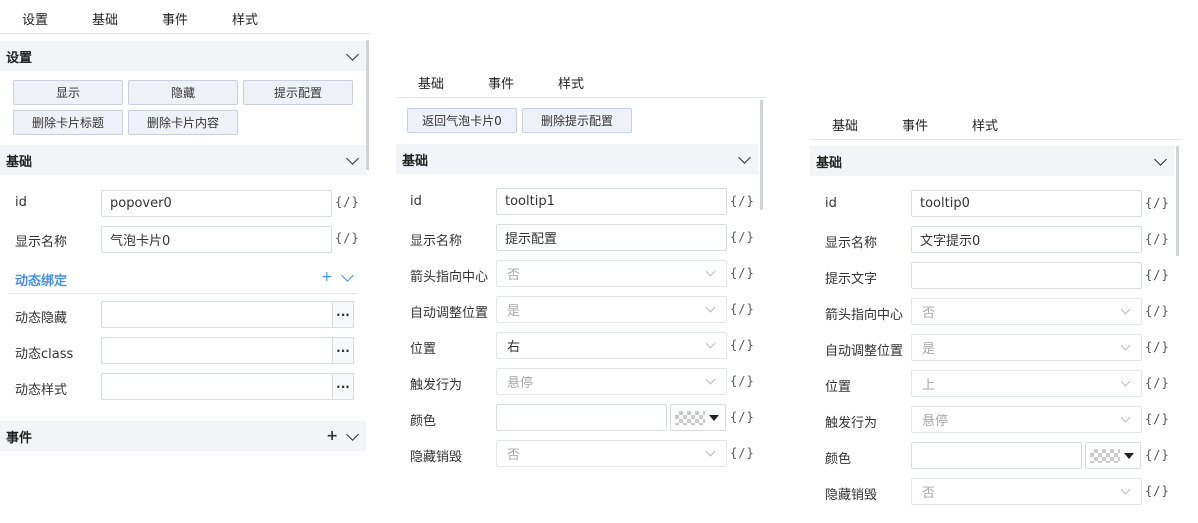 The height and width of the screenshot is (523, 1198). Describe the element at coordinates (577, 120) in the screenshot. I see `delete-tooltip-config-button: 删除提示配置` at that location.